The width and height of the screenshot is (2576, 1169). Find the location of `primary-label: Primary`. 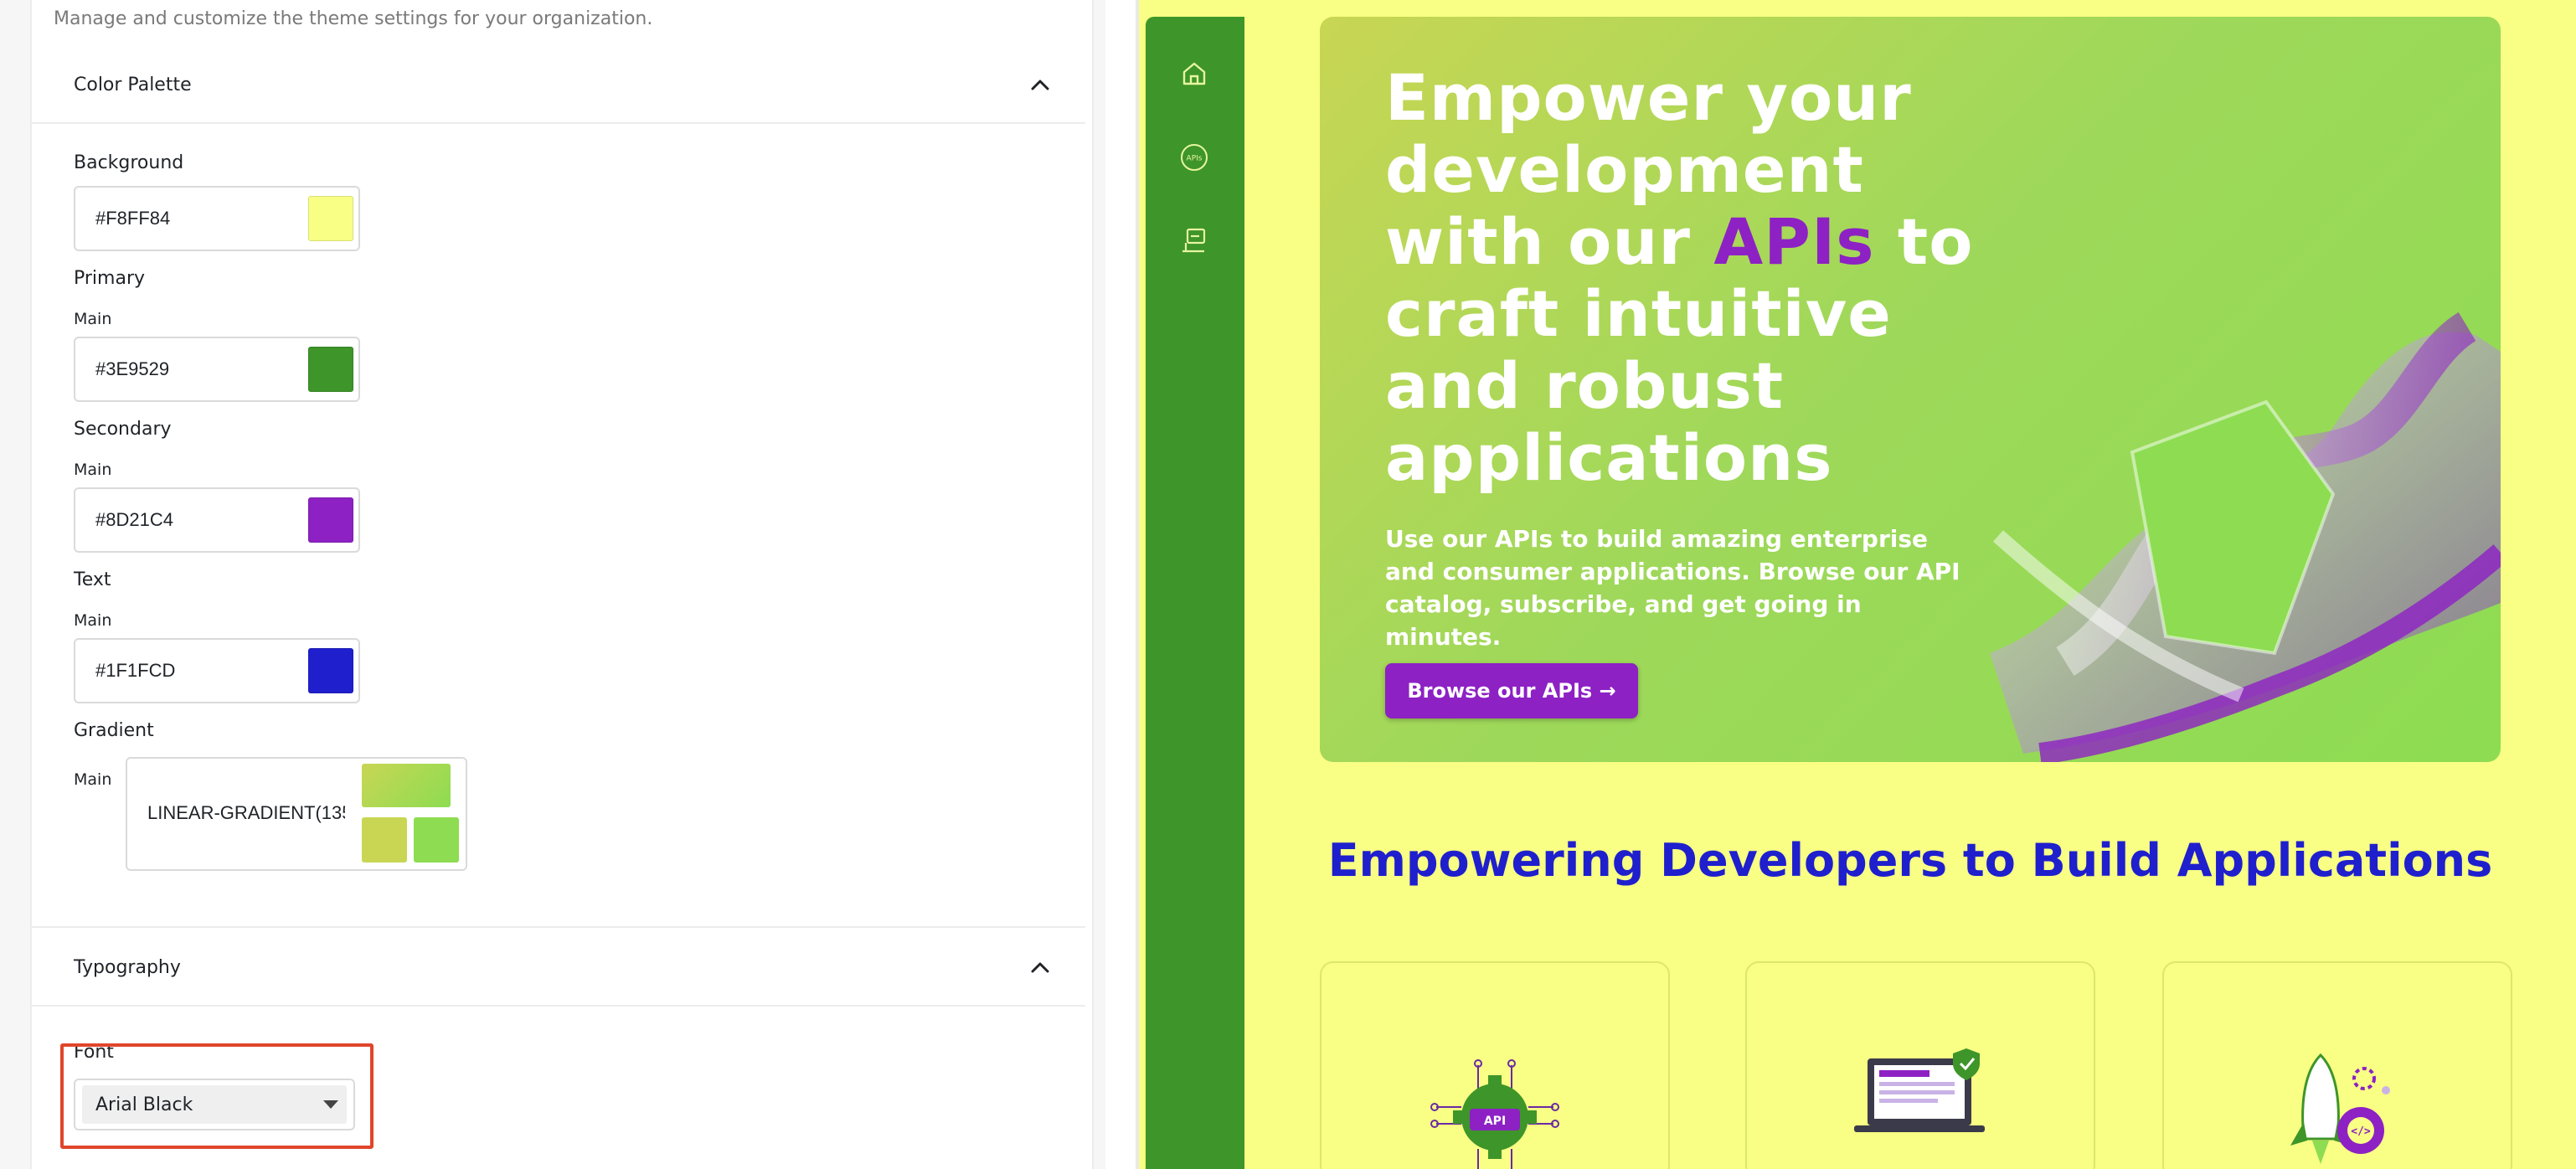

primary-label: Primary is located at coordinates (110, 278).